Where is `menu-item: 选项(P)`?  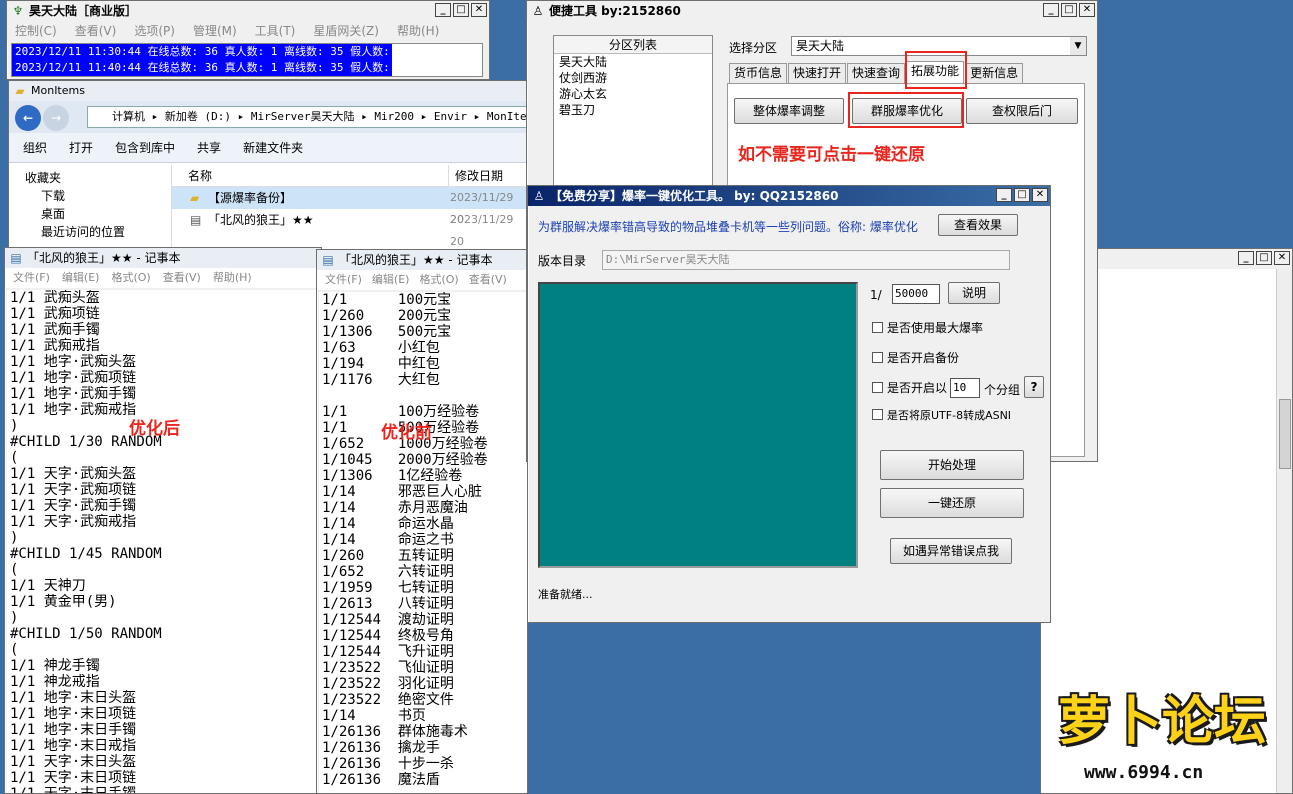
menu-item: 选项(P) is located at coordinates (154, 31).